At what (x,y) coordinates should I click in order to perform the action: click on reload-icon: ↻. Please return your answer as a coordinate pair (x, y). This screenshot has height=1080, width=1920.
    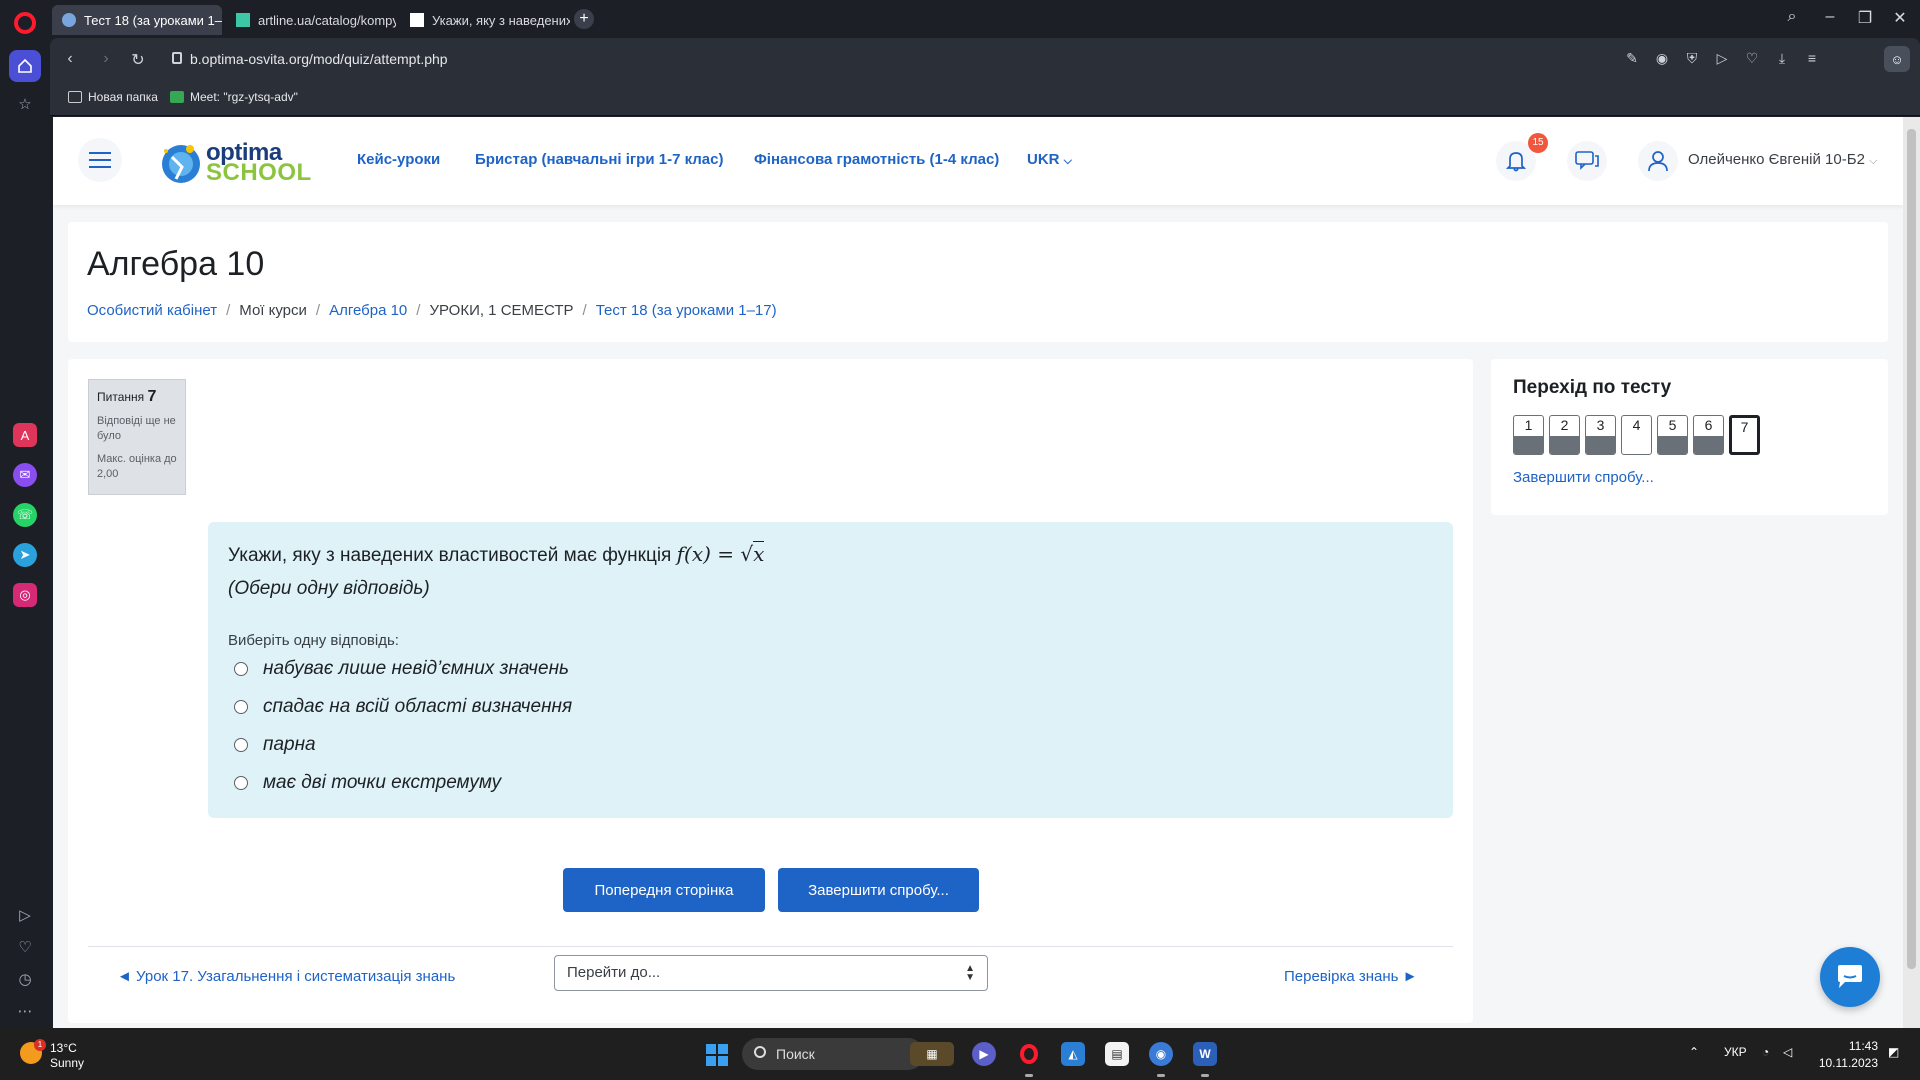
    Looking at the image, I should click on (138, 60).